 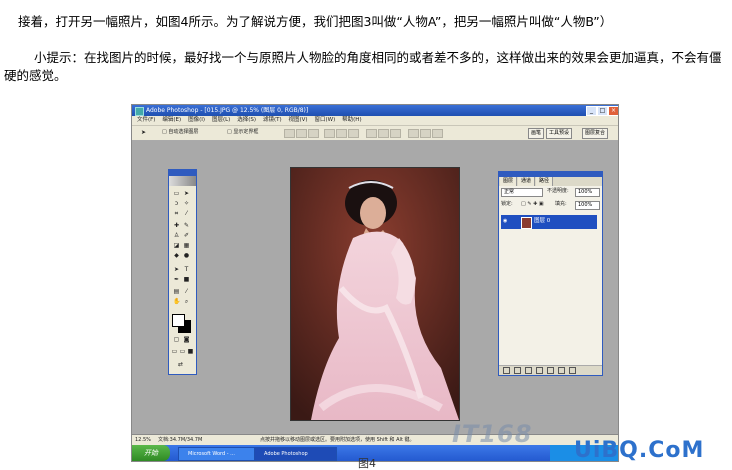 I want to click on healing-brush-icon: ✚, so click(x=176, y=225).